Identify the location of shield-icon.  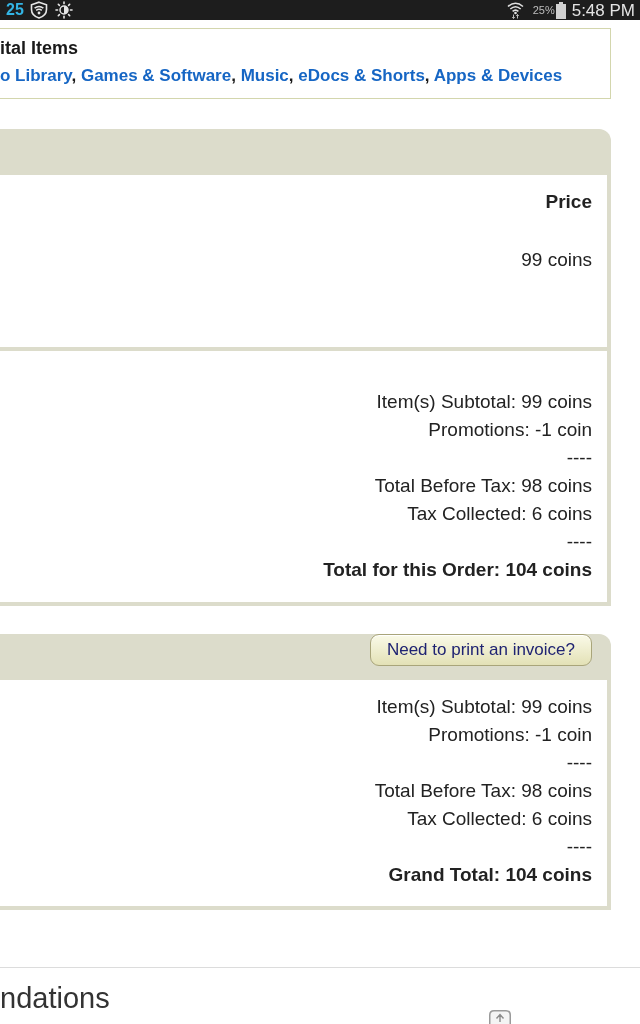
(38, 10).